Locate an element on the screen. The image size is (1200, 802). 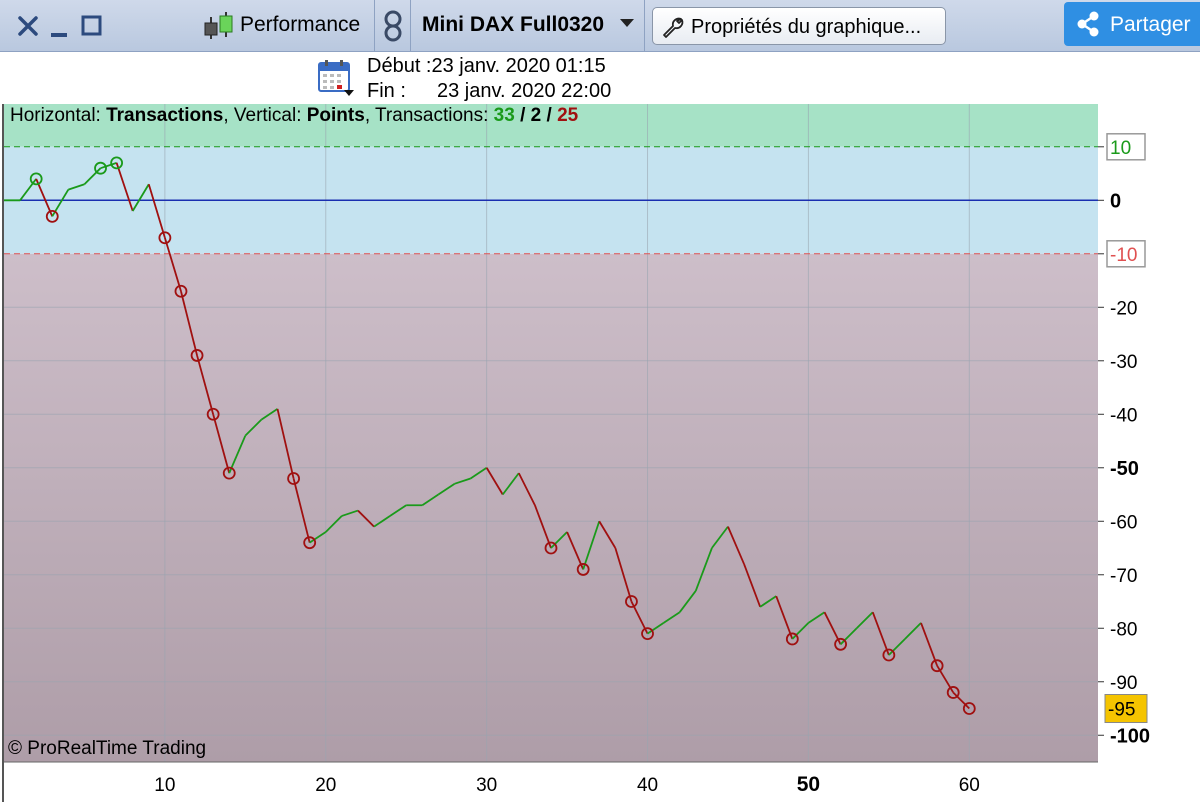
y-tick-label: -30 is located at coordinates (1123, 362).